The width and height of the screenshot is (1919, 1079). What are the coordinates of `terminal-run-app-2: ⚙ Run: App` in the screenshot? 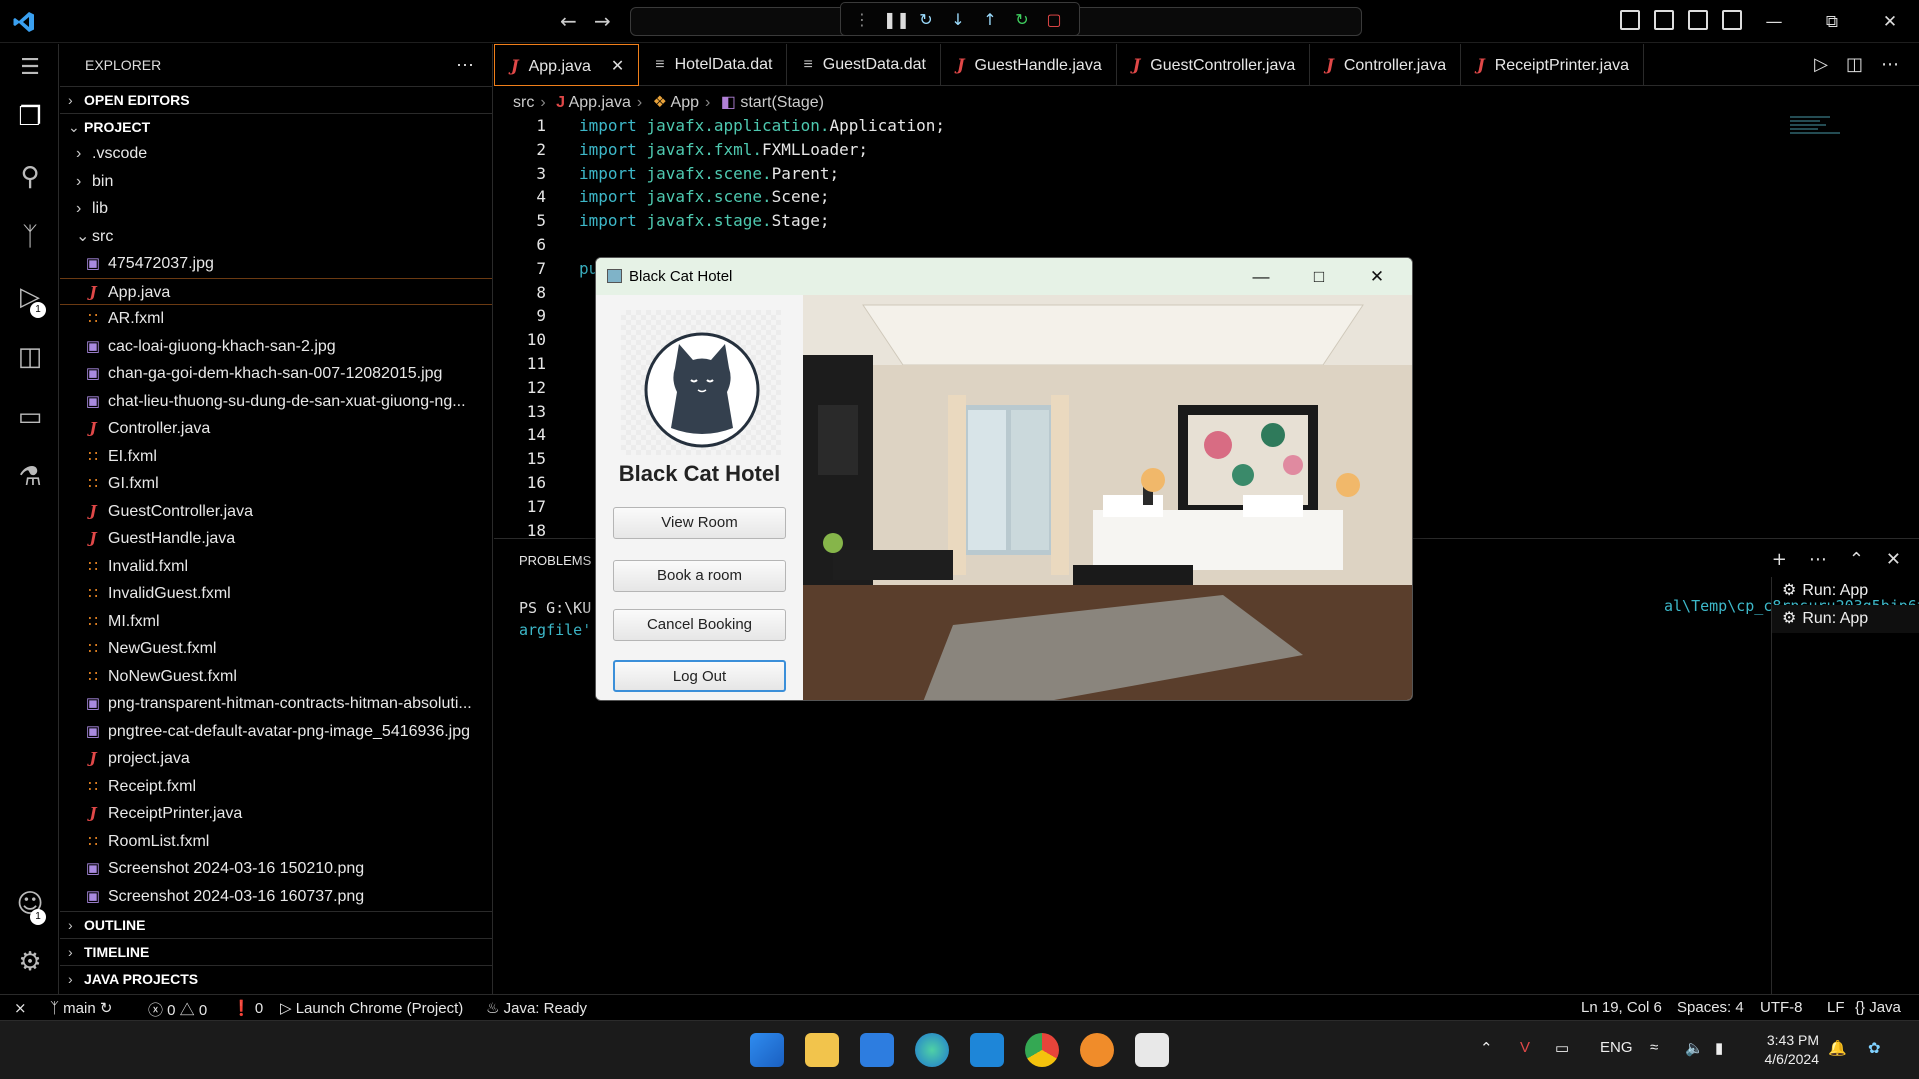 It's located at (1845, 619).